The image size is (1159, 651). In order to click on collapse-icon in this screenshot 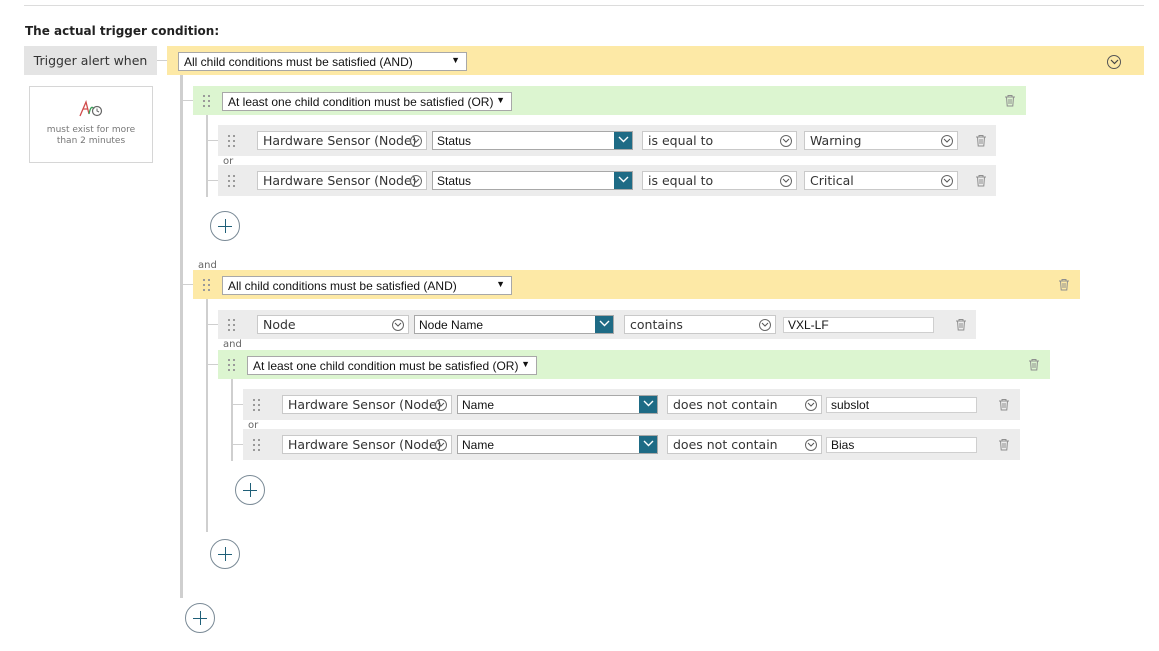, I will do `click(1114, 62)`.